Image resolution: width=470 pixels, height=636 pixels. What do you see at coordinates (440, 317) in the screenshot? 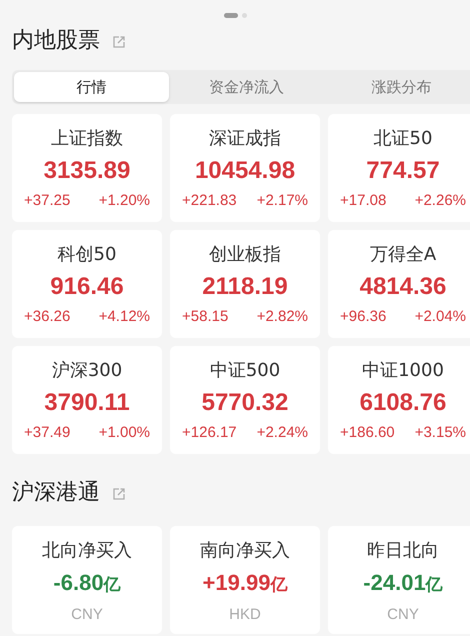
I see `change-percent: +2.04%` at bounding box center [440, 317].